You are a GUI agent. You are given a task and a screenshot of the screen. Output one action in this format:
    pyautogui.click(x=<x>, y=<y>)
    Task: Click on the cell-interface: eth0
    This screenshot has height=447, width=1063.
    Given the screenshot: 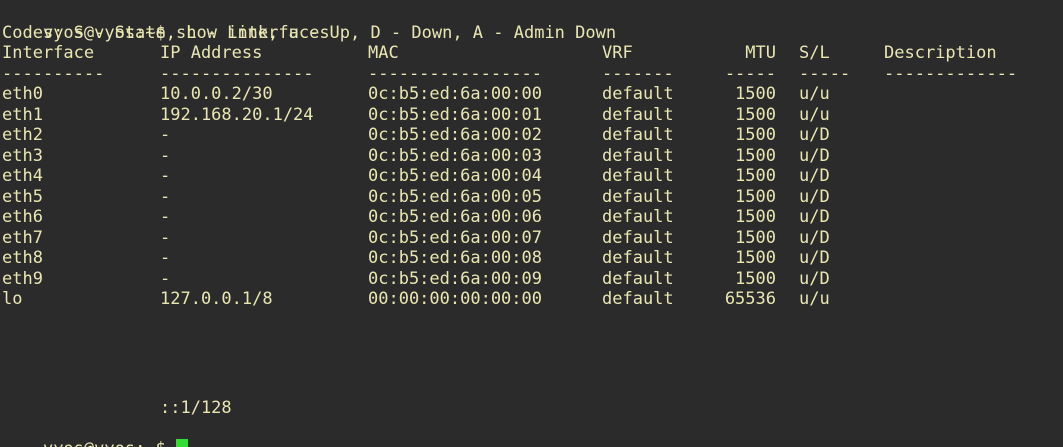 What is the action you would take?
    pyautogui.click(x=22, y=94)
    